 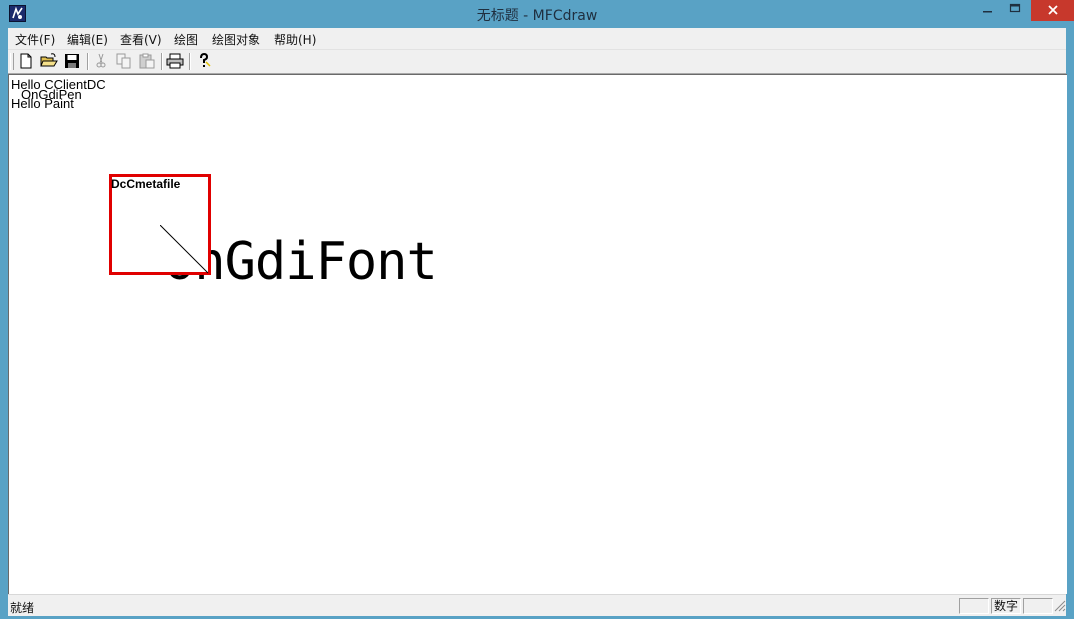 I want to click on status-pane-num: 数字, so click(x=1006, y=606).